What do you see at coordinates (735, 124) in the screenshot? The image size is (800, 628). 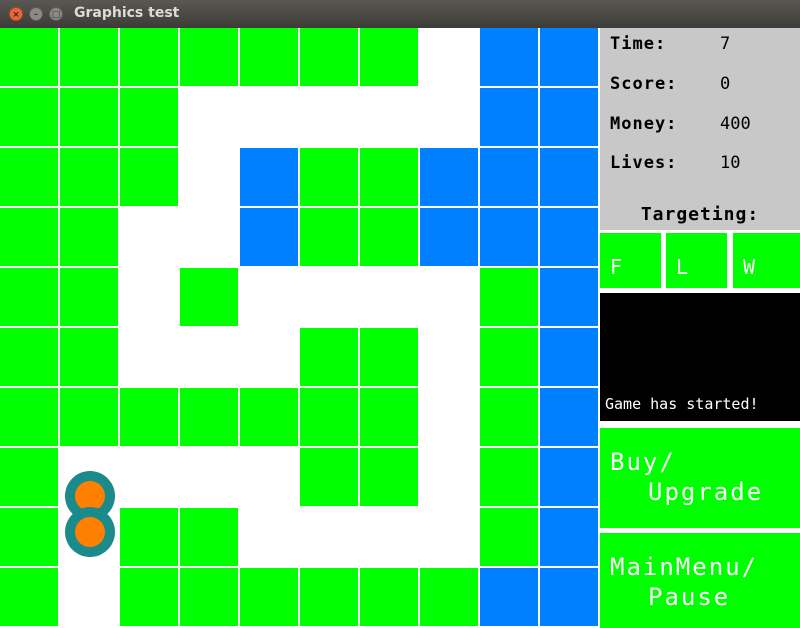 I see `money-value: 400` at bounding box center [735, 124].